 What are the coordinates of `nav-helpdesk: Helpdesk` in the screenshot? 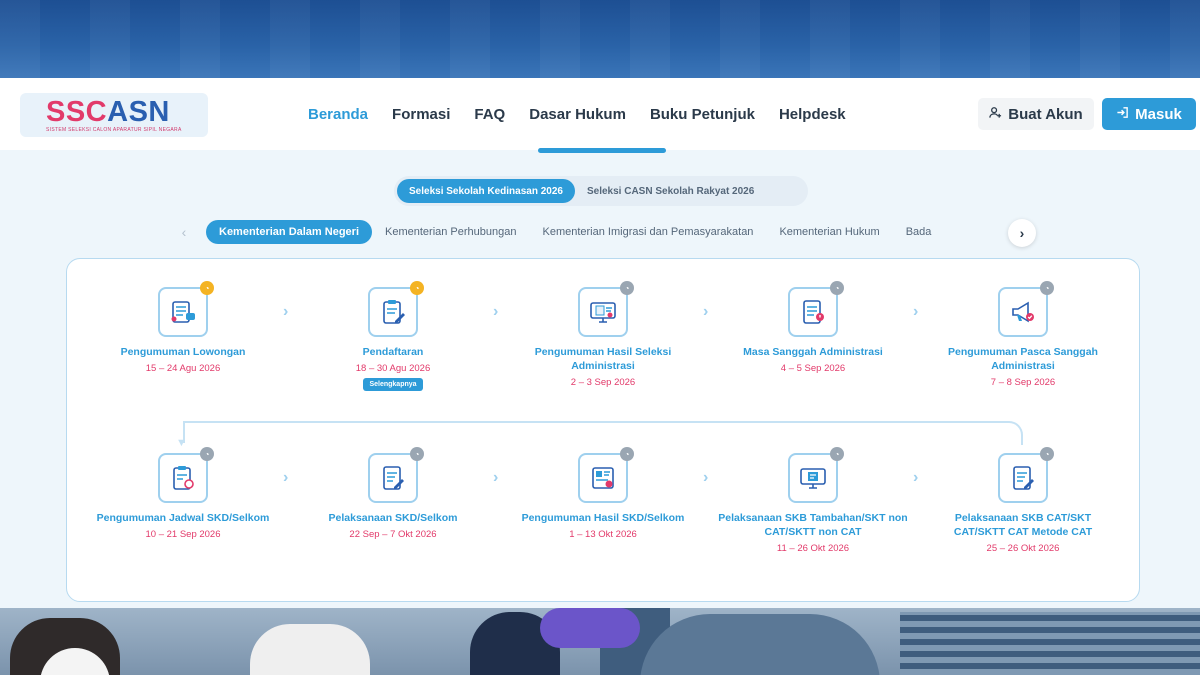 It's located at (812, 114).